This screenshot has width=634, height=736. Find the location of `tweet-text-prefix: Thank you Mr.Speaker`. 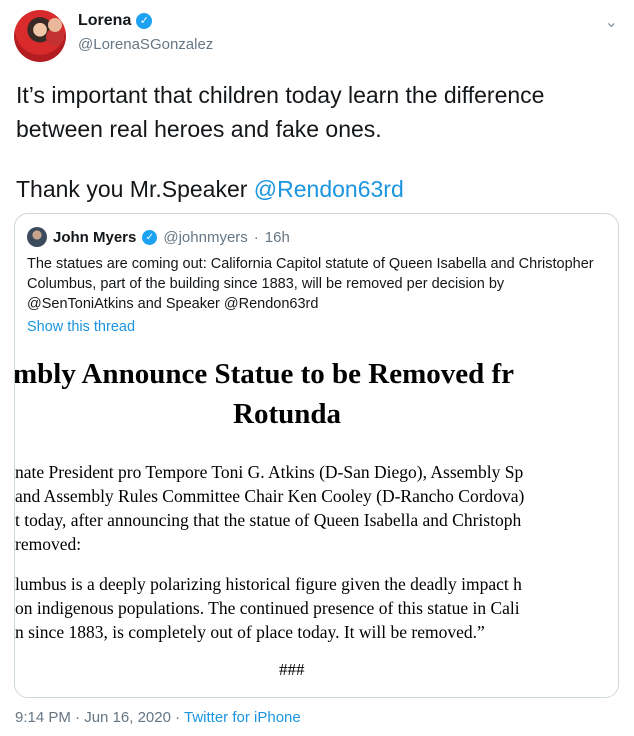

tweet-text-prefix: Thank you Mr.Speaker is located at coordinates (135, 189).